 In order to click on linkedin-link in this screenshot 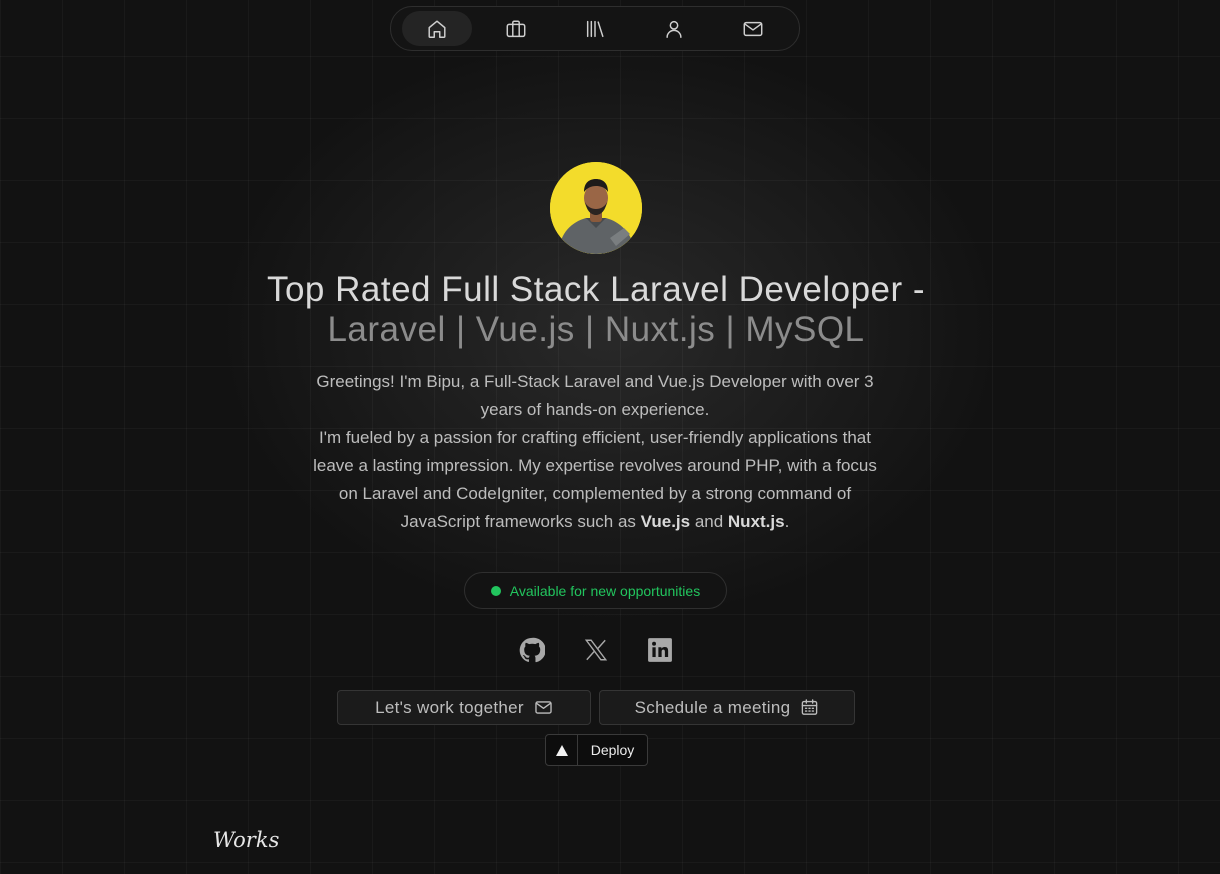, I will do `click(660, 650)`.